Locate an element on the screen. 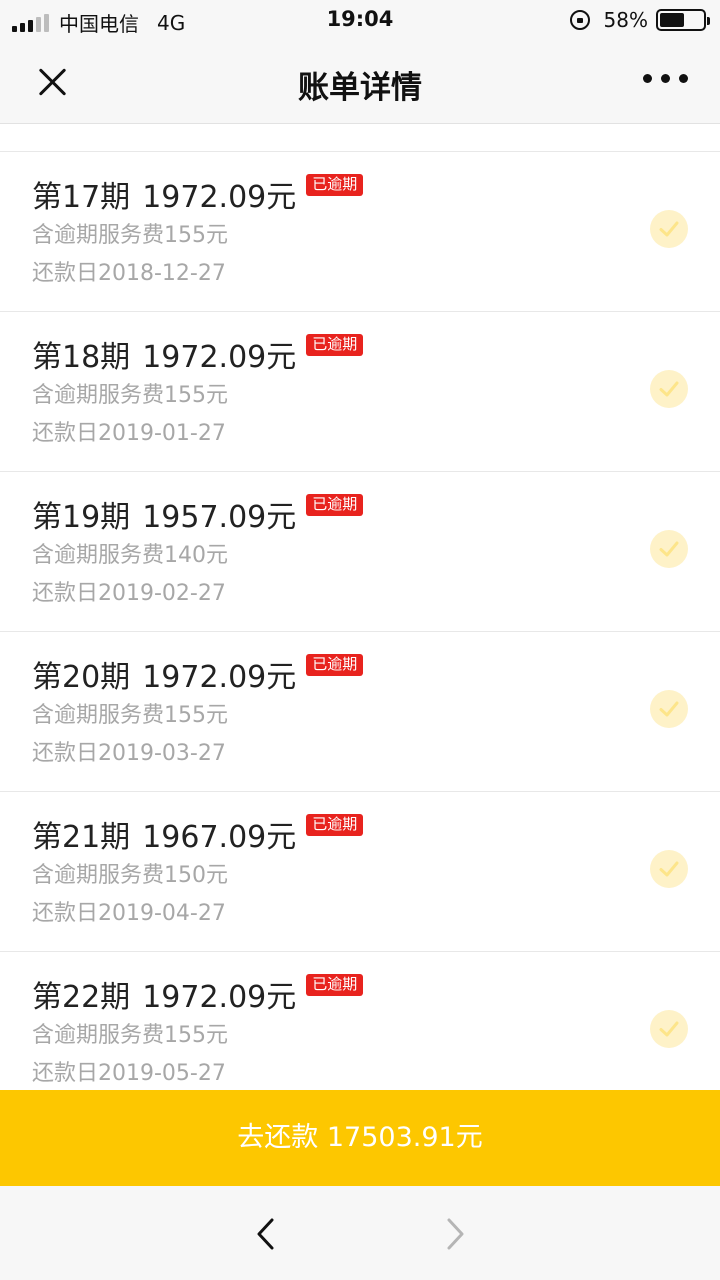  battery-icon is located at coordinates (683, 20).